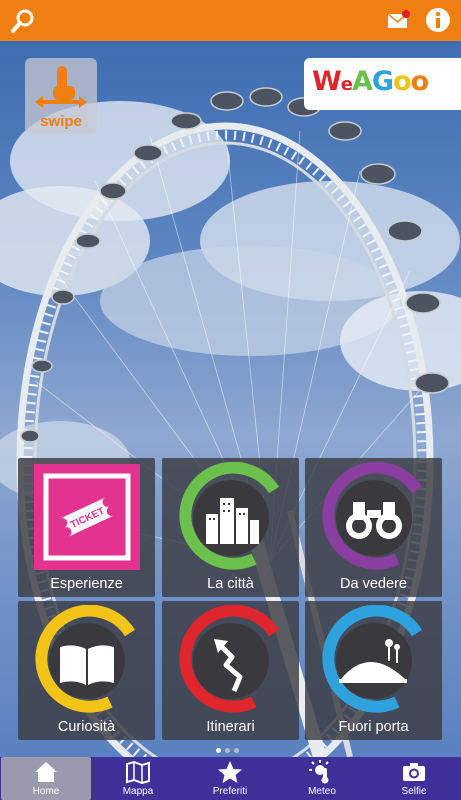 The height and width of the screenshot is (800, 461). I want to click on weagoo-logo: WeAGoo, so click(382, 84).